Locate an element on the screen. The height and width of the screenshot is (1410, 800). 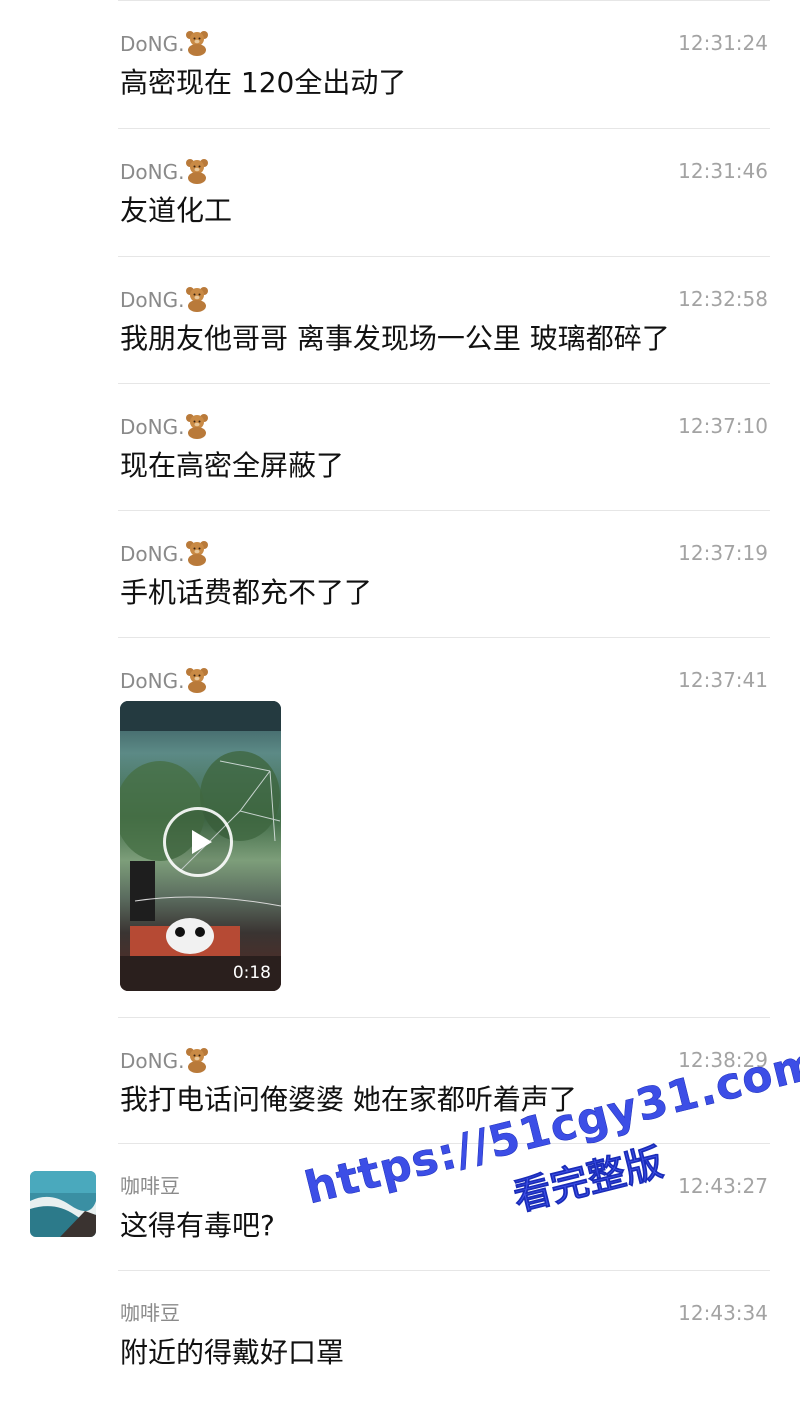
message-item: DoNG. 12:31:46 友道化工 is located at coordinates (400, 192).